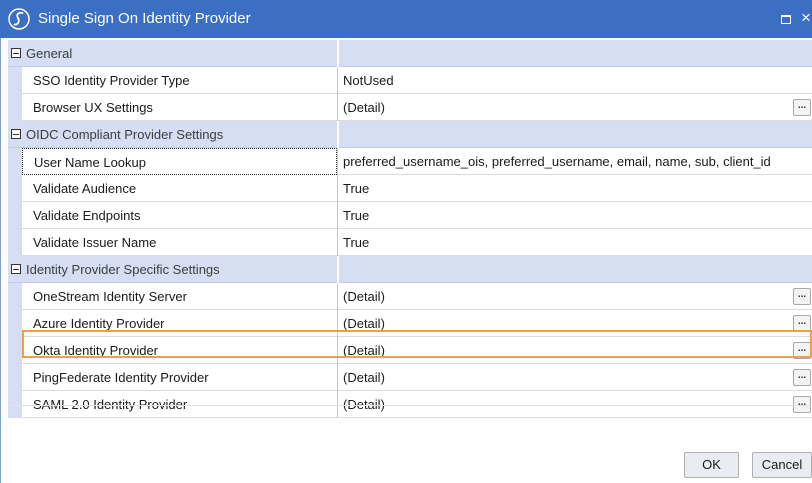 This screenshot has height=483, width=812. Describe the element at coordinates (806, 18) in the screenshot. I see `close-icon: ×` at that location.